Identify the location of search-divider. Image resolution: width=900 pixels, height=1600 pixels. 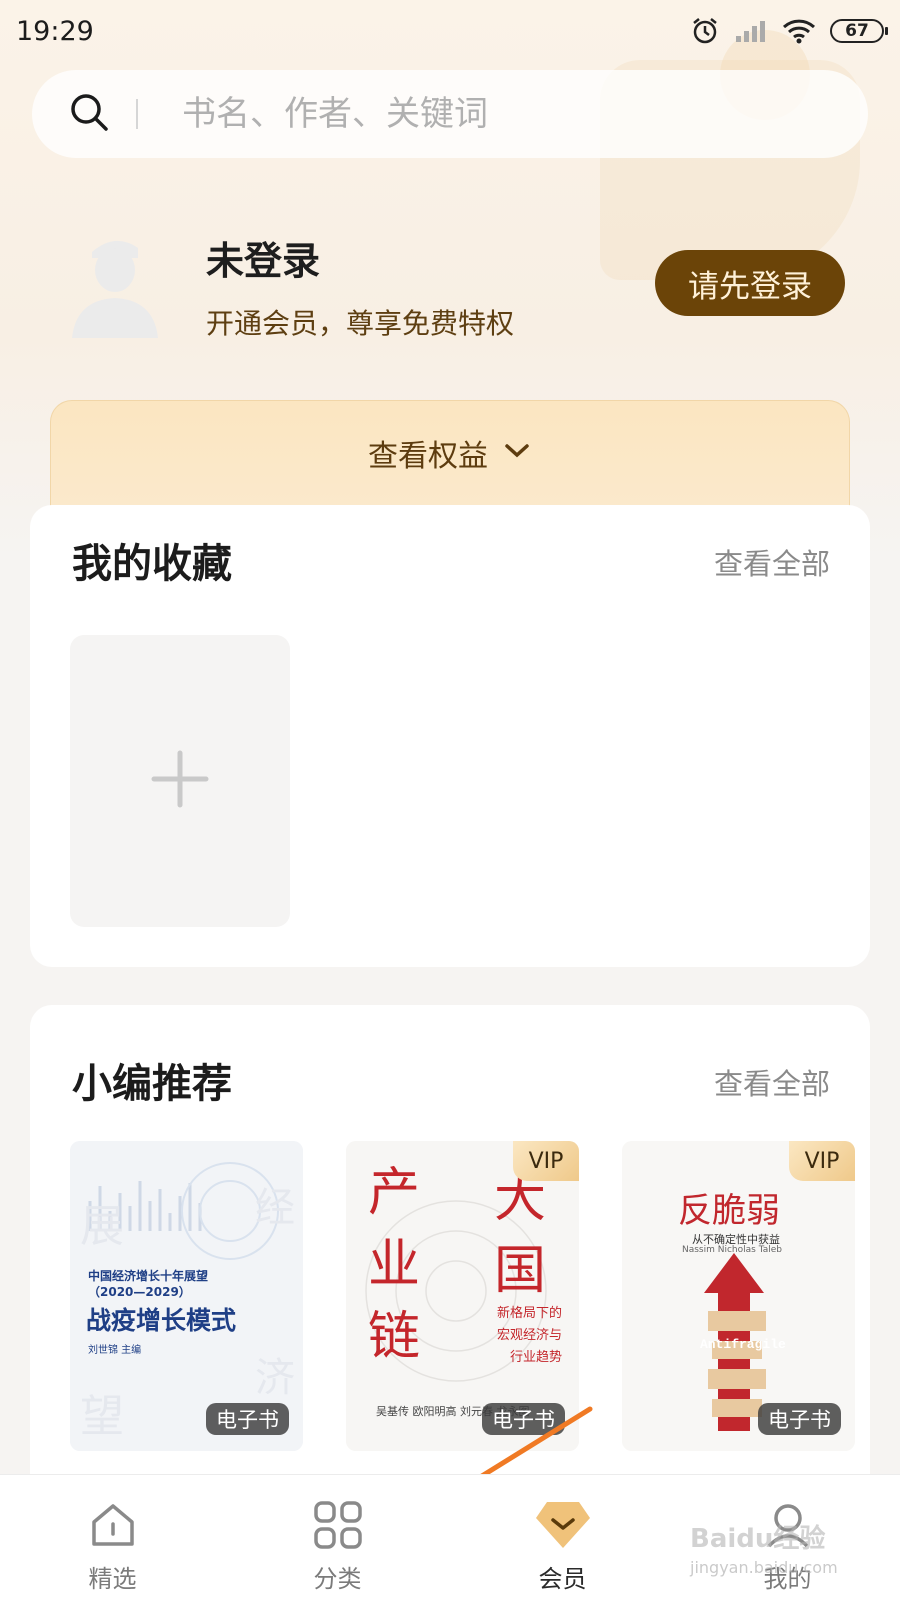
(137, 114).